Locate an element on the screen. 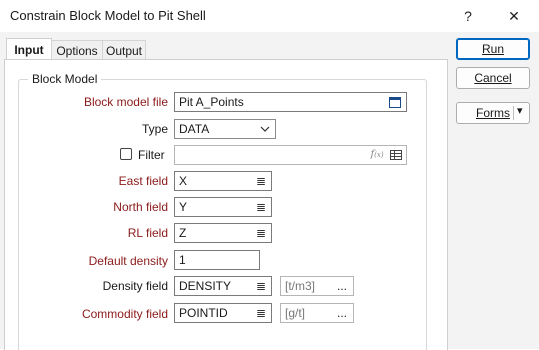 This screenshot has width=539, height=350. type-label: Type is located at coordinates (154, 129).